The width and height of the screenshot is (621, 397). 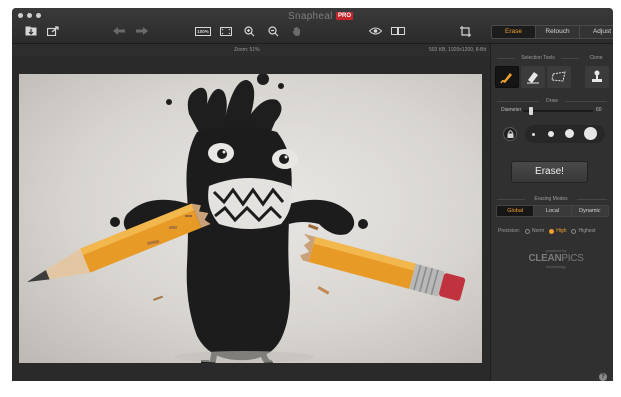 What do you see at coordinates (569, 133) in the screenshot?
I see `brush-size-medium` at bounding box center [569, 133].